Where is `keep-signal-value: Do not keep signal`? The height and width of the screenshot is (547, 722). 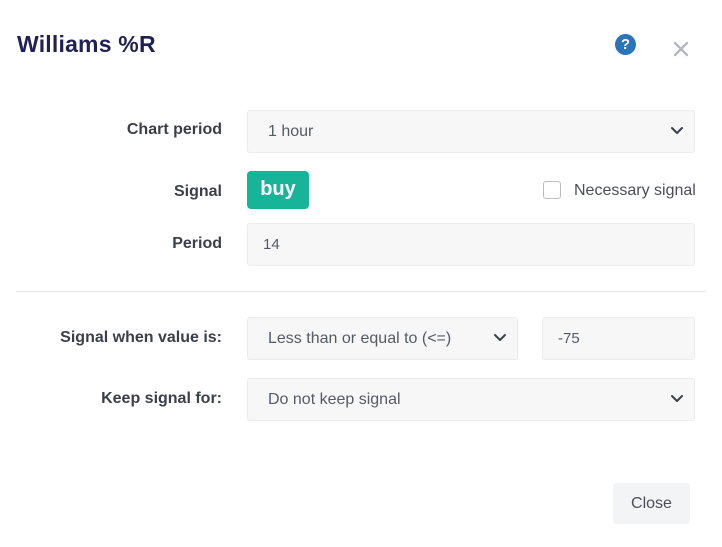
keep-signal-value: Do not keep signal is located at coordinates (334, 399).